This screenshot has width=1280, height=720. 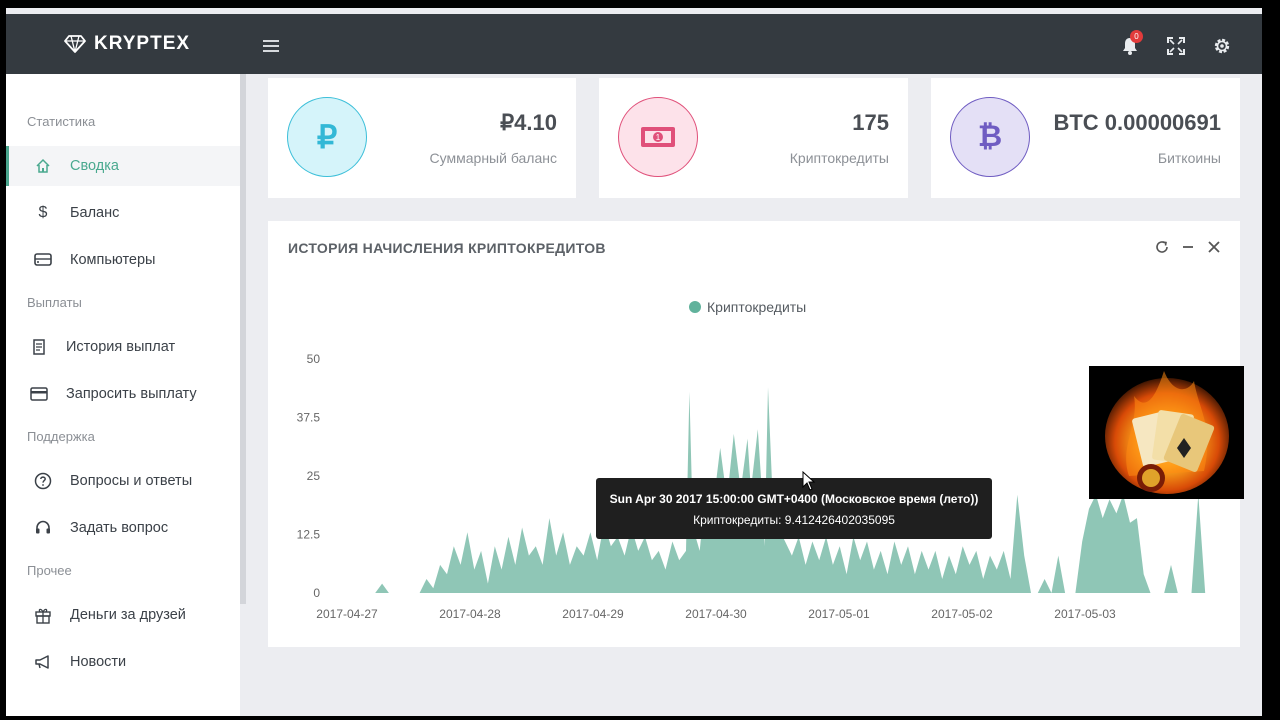 I want to click on sidebar-item-label: Запросить выплату, so click(x=131, y=394).